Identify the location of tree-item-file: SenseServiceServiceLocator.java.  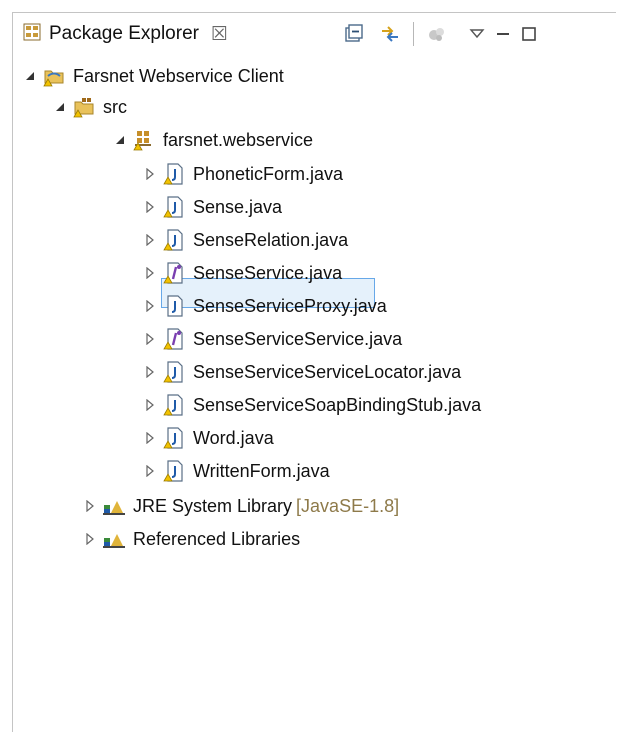
(302, 372).